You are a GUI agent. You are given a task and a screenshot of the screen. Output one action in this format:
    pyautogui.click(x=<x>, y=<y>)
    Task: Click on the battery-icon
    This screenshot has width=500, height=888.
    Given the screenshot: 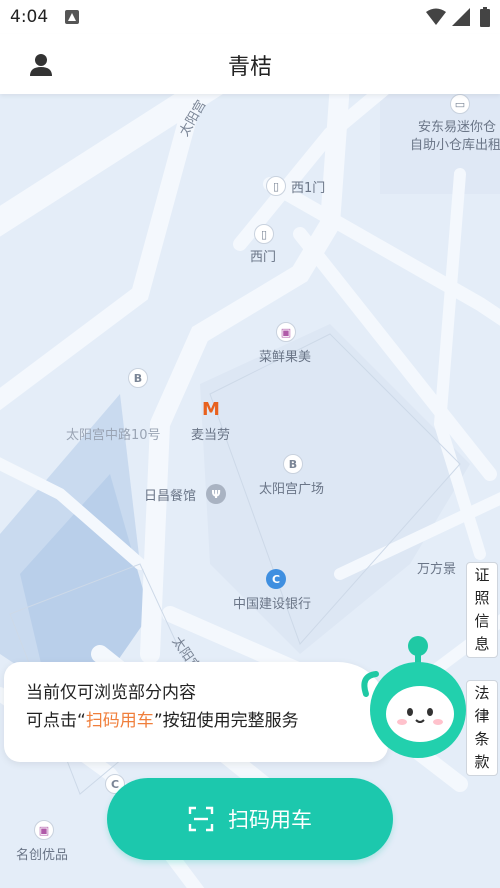 What is the action you would take?
    pyautogui.click(x=485, y=17)
    